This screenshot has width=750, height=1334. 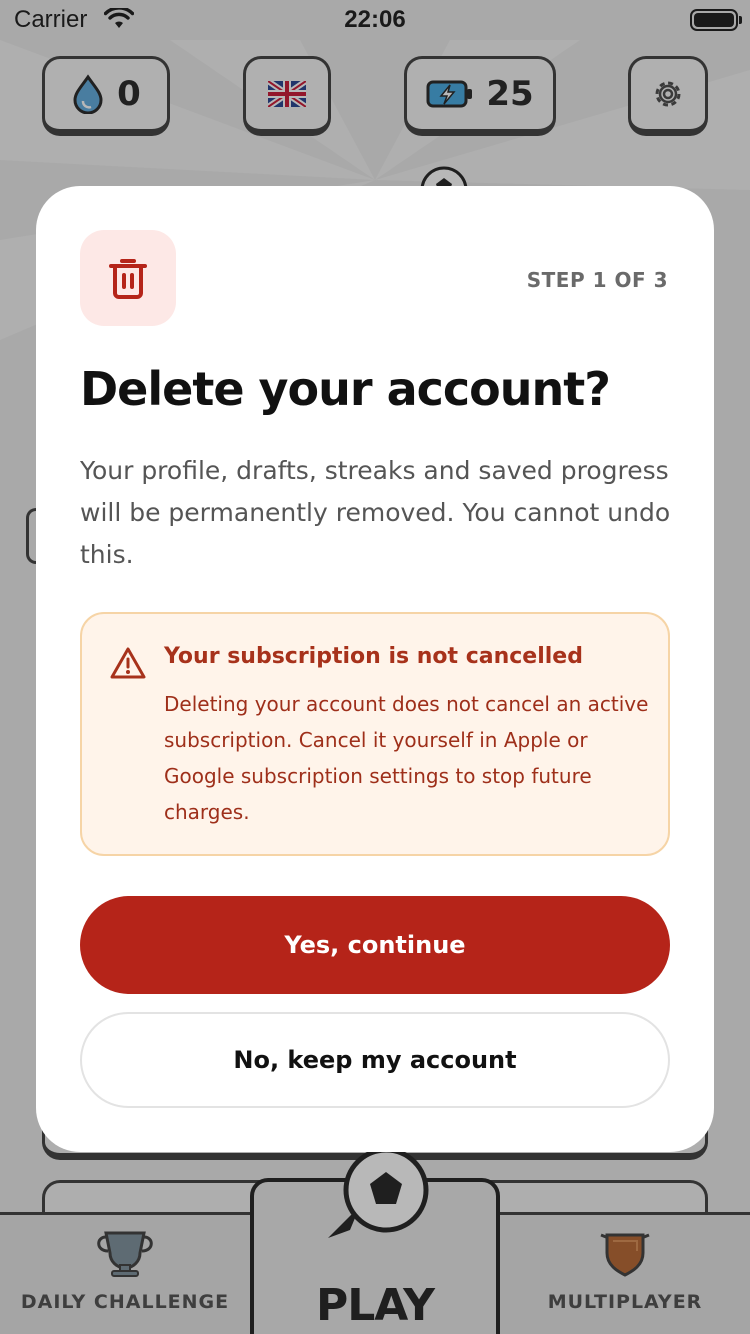 What do you see at coordinates (345, 389) in the screenshot?
I see `dialog-title: Delete your account?` at bounding box center [345, 389].